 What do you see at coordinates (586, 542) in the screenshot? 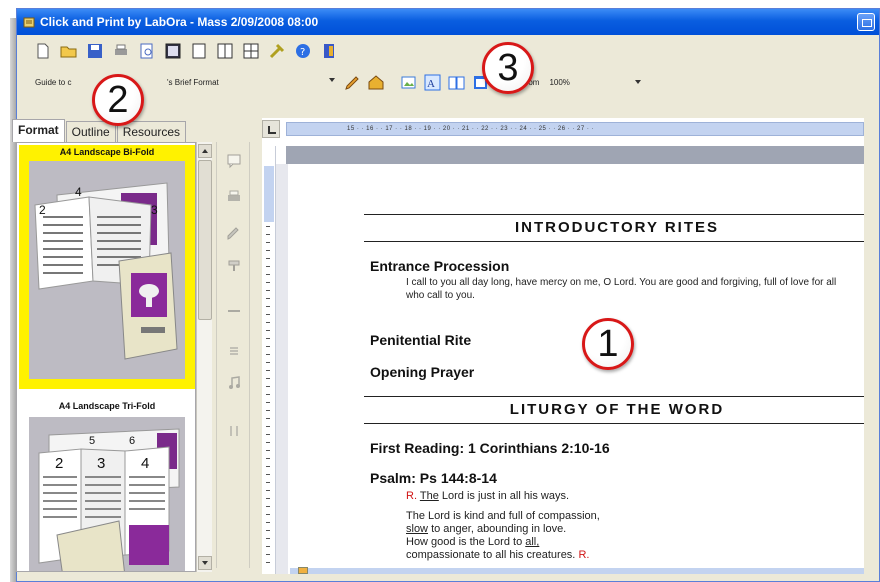
I see `psalm-line: How good is the Lord to all,` at bounding box center [586, 542].